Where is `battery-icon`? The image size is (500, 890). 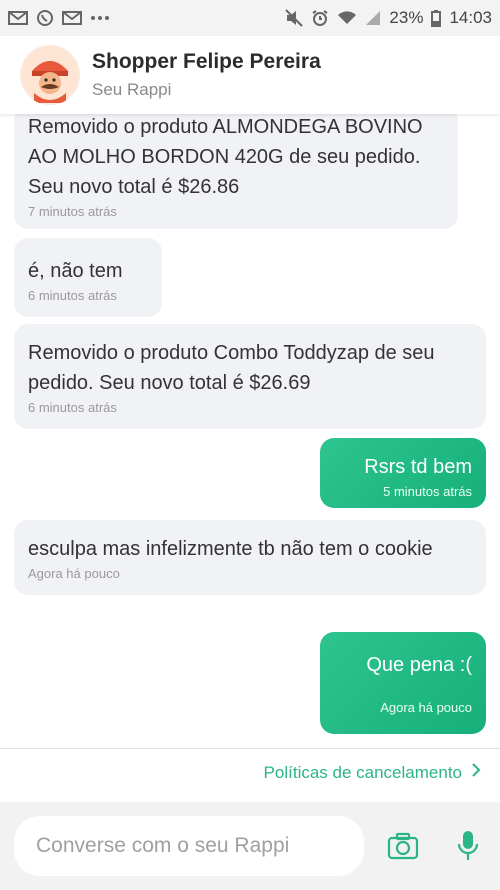
battery-icon is located at coordinates (436, 18).